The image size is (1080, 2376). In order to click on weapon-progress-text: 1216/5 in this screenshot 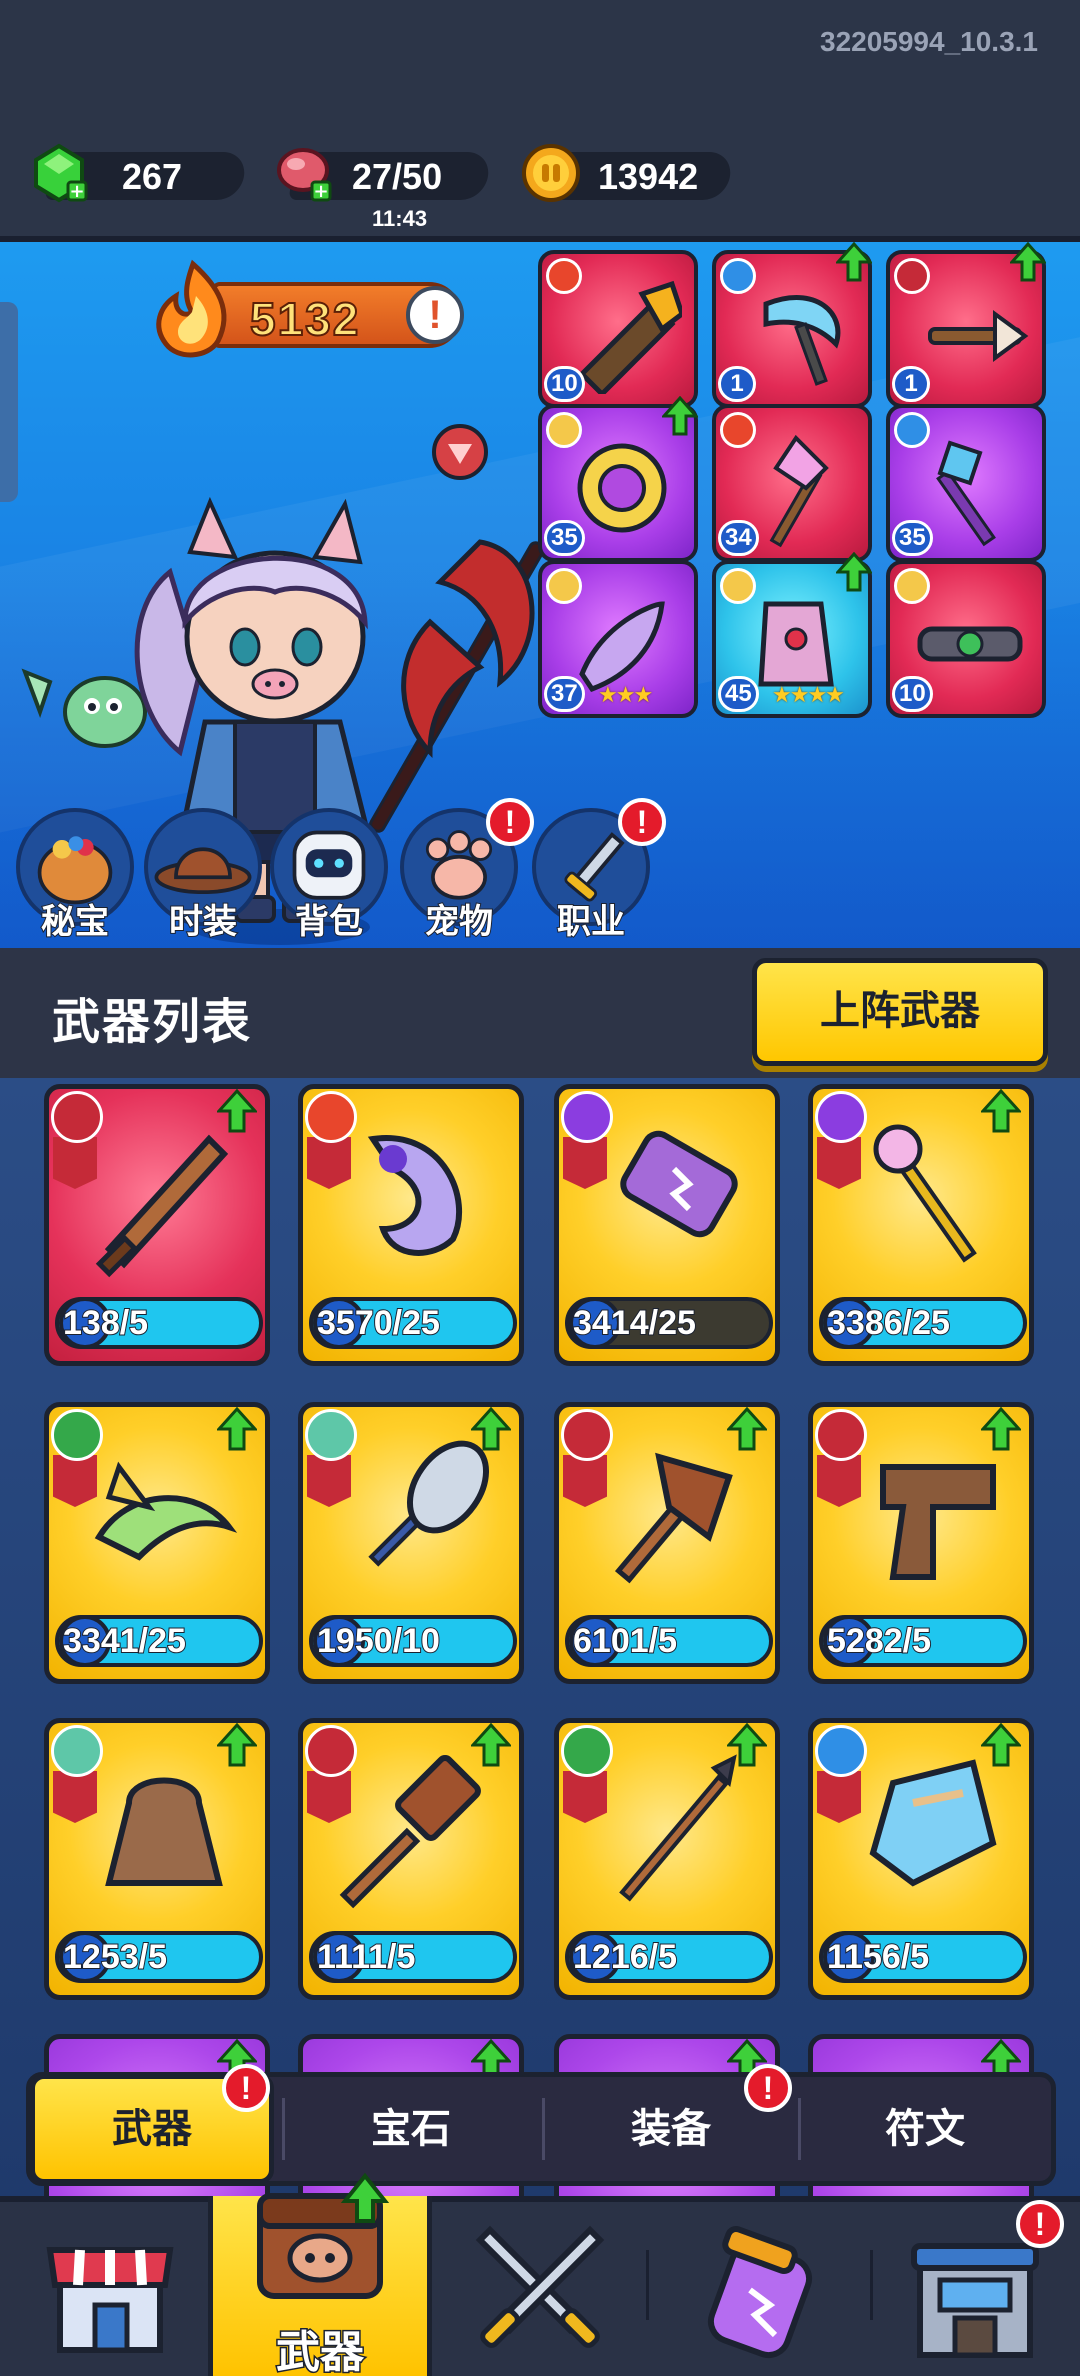, I will do `click(625, 1957)`.